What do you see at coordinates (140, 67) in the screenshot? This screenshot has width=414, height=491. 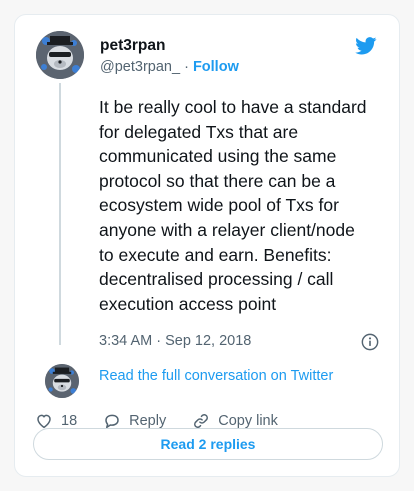 I see `author-handle: @pet3rpan_` at bounding box center [140, 67].